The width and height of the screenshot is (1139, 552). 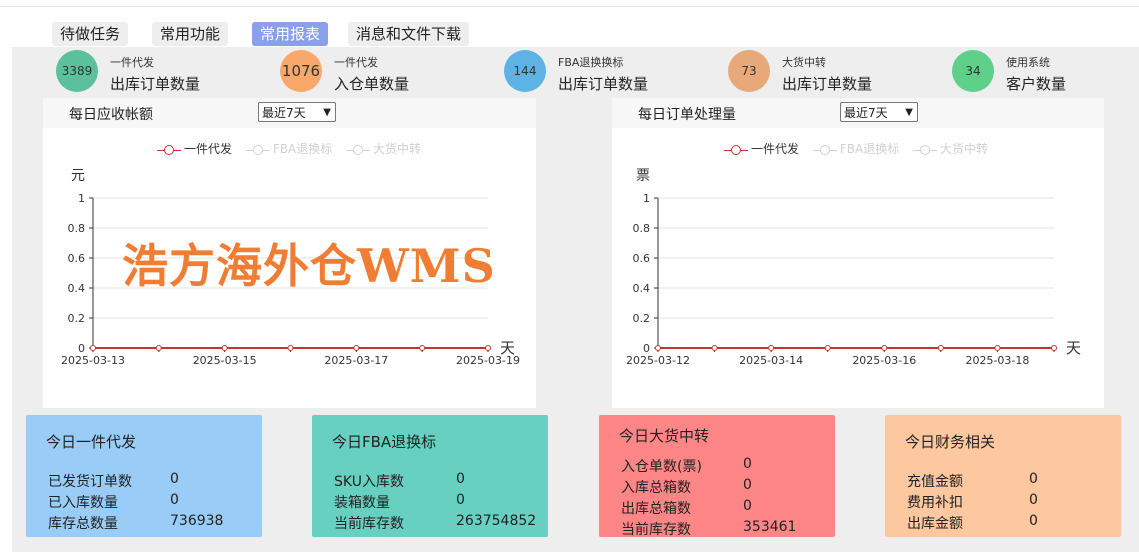 I want to click on card-row: SKU入库数 0, so click(x=399, y=480).